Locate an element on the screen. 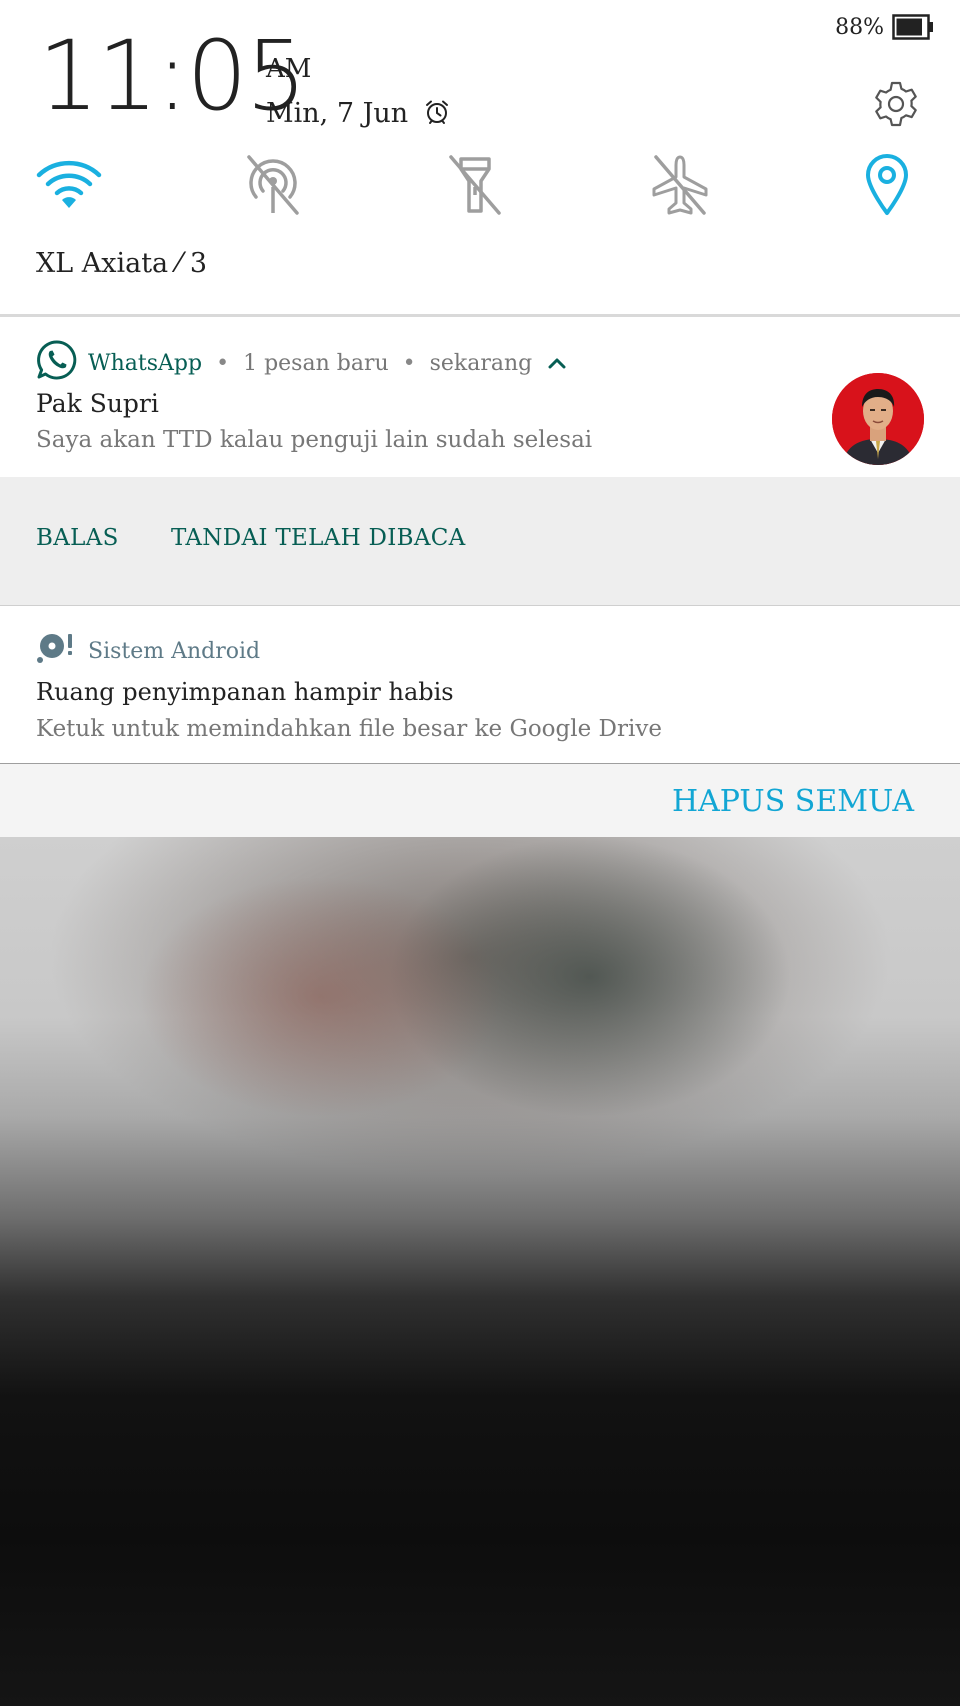 This screenshot has width=960, height=1706. notification-app-name: Sistem Android is located at coordinates (174, 651).